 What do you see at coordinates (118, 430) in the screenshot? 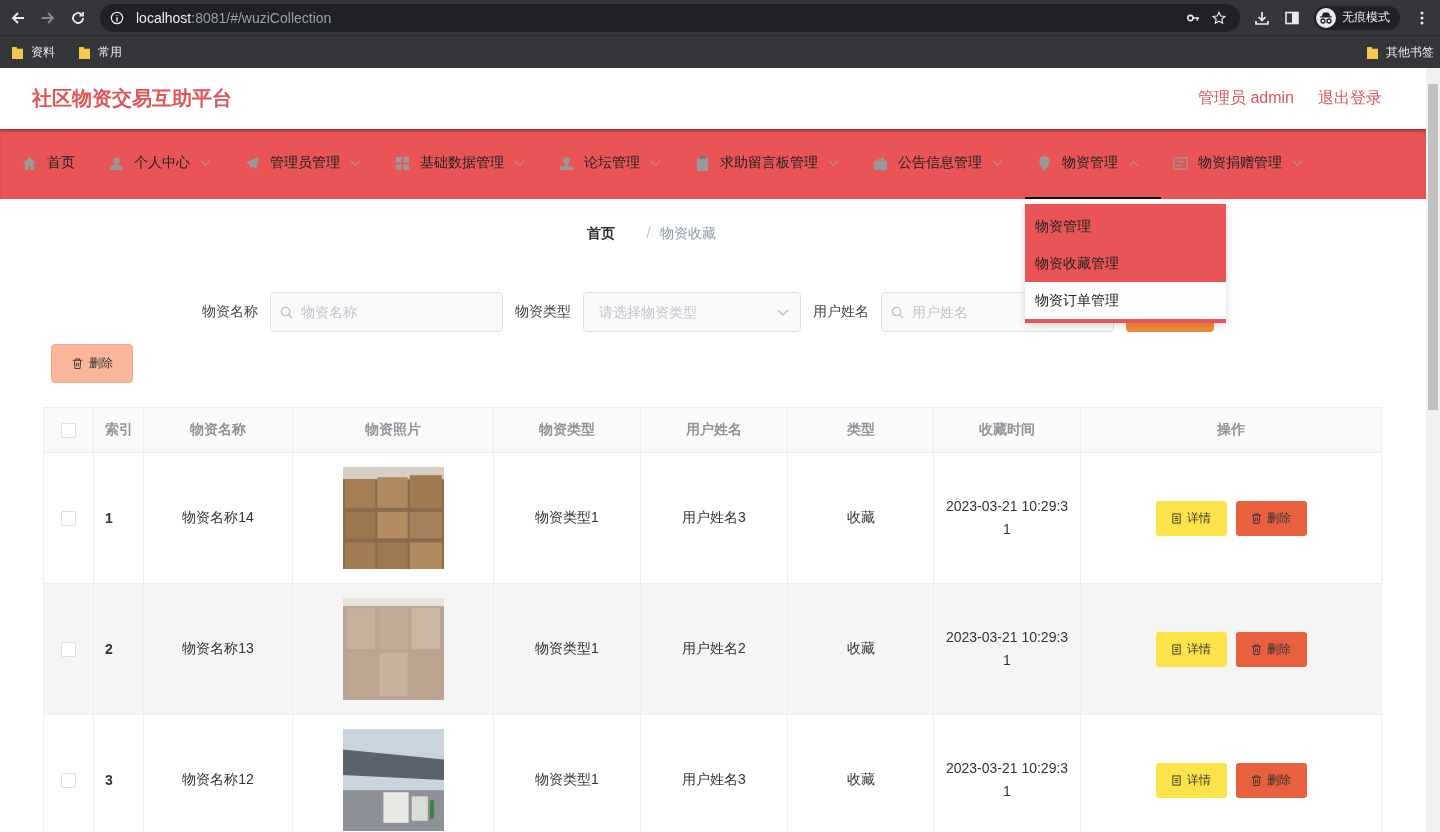
I see `column-header: 索引` at bounding box center [118, 430].